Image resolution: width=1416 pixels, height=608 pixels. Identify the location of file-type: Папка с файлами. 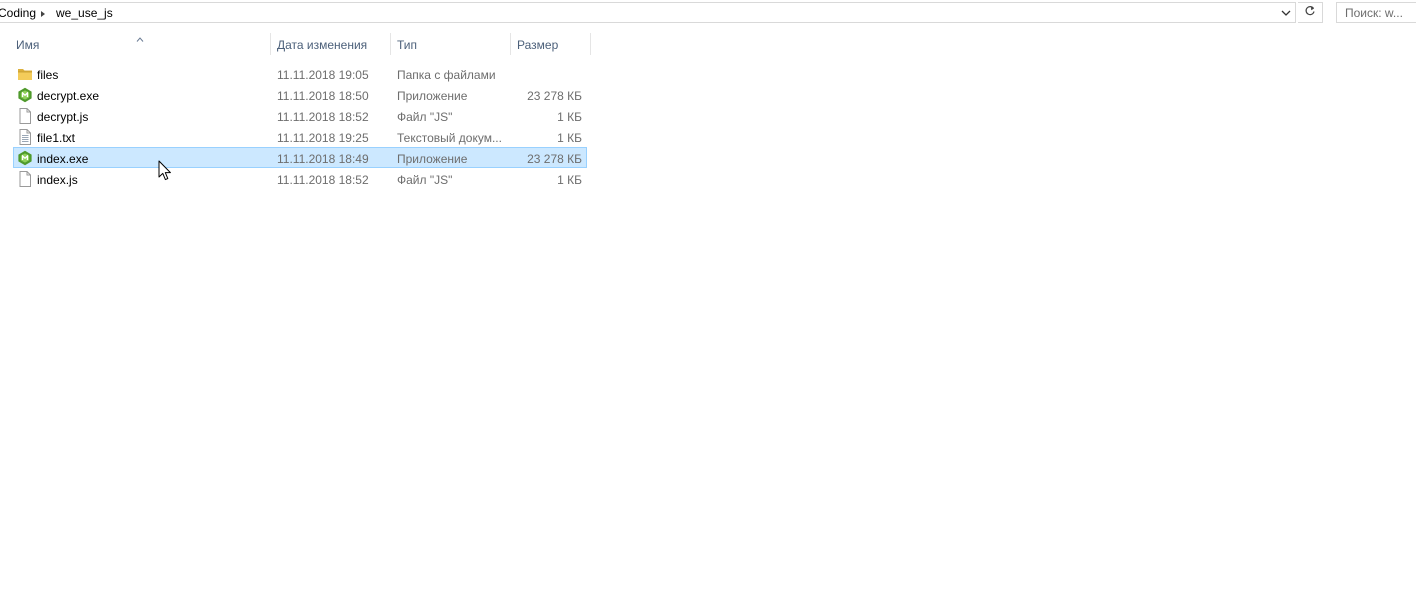
(446, 75).